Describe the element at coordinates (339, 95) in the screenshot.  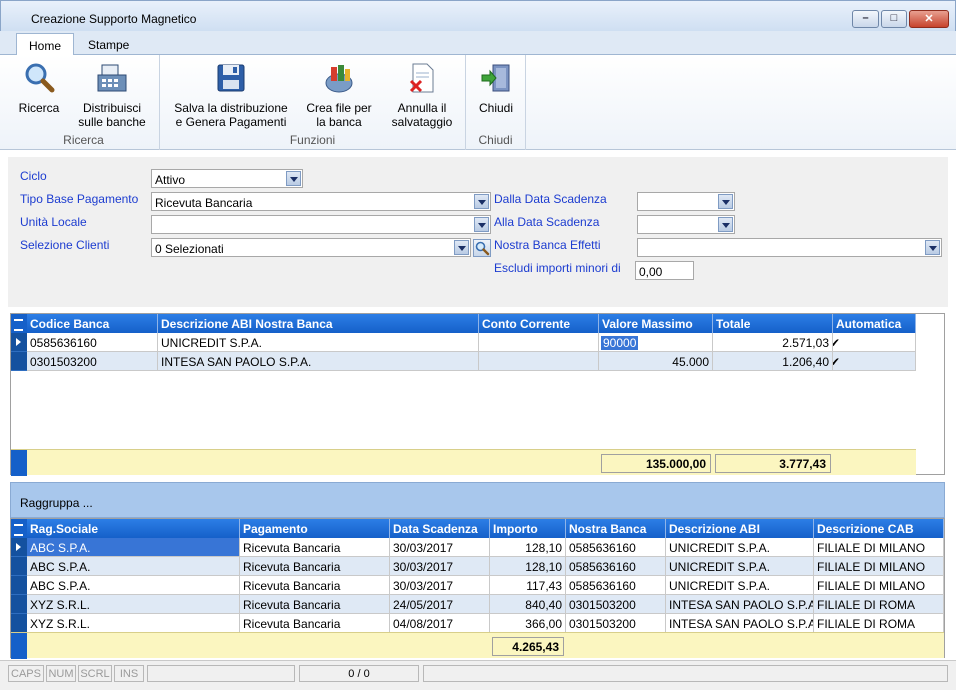
I see `crea-file-button: Crea file per la banca` at that location.